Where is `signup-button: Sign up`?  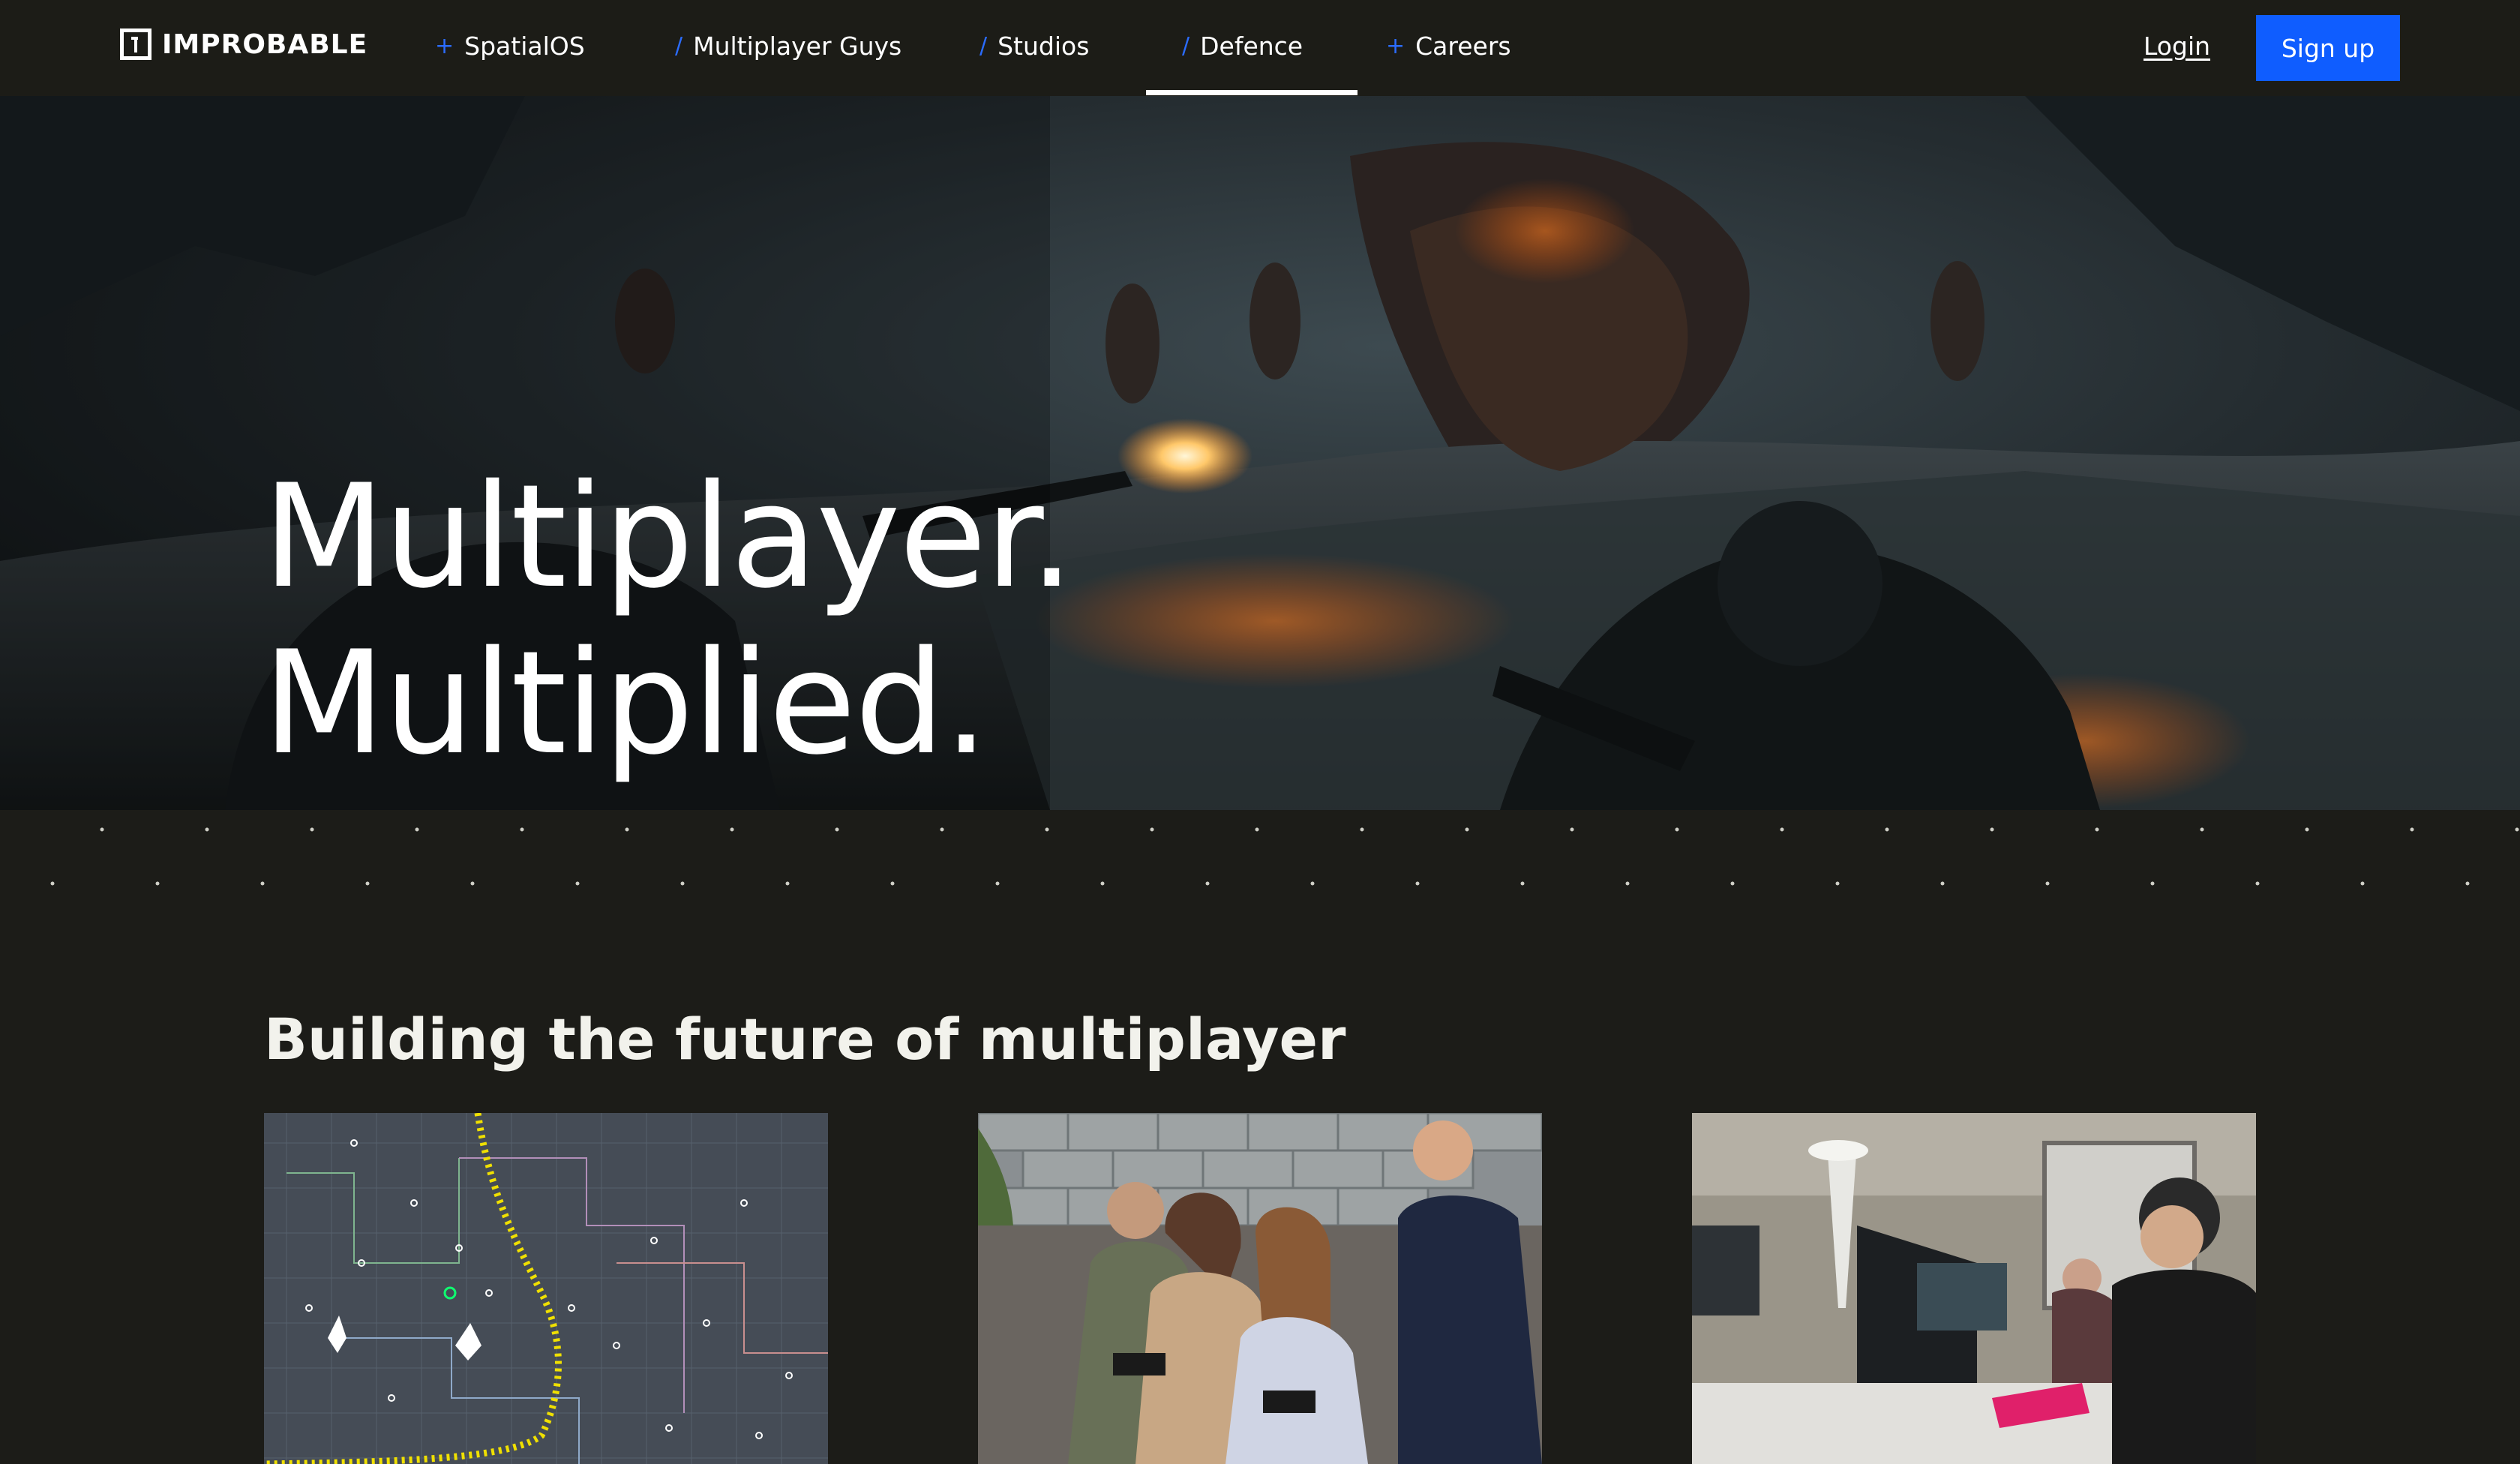 signup-button: Sign up is located at coordinates (2328, 48).